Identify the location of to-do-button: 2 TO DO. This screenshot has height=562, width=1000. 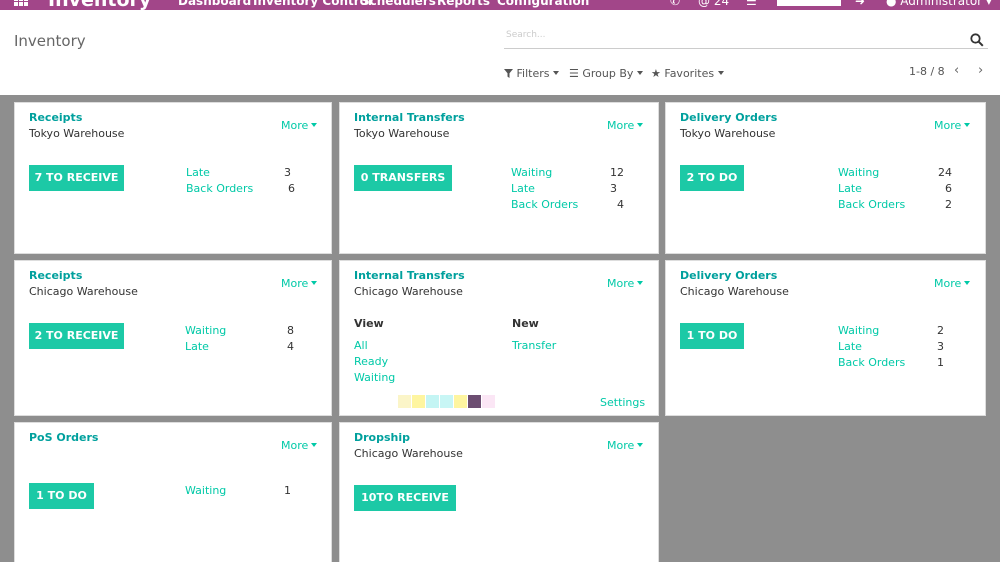
(712, 178).